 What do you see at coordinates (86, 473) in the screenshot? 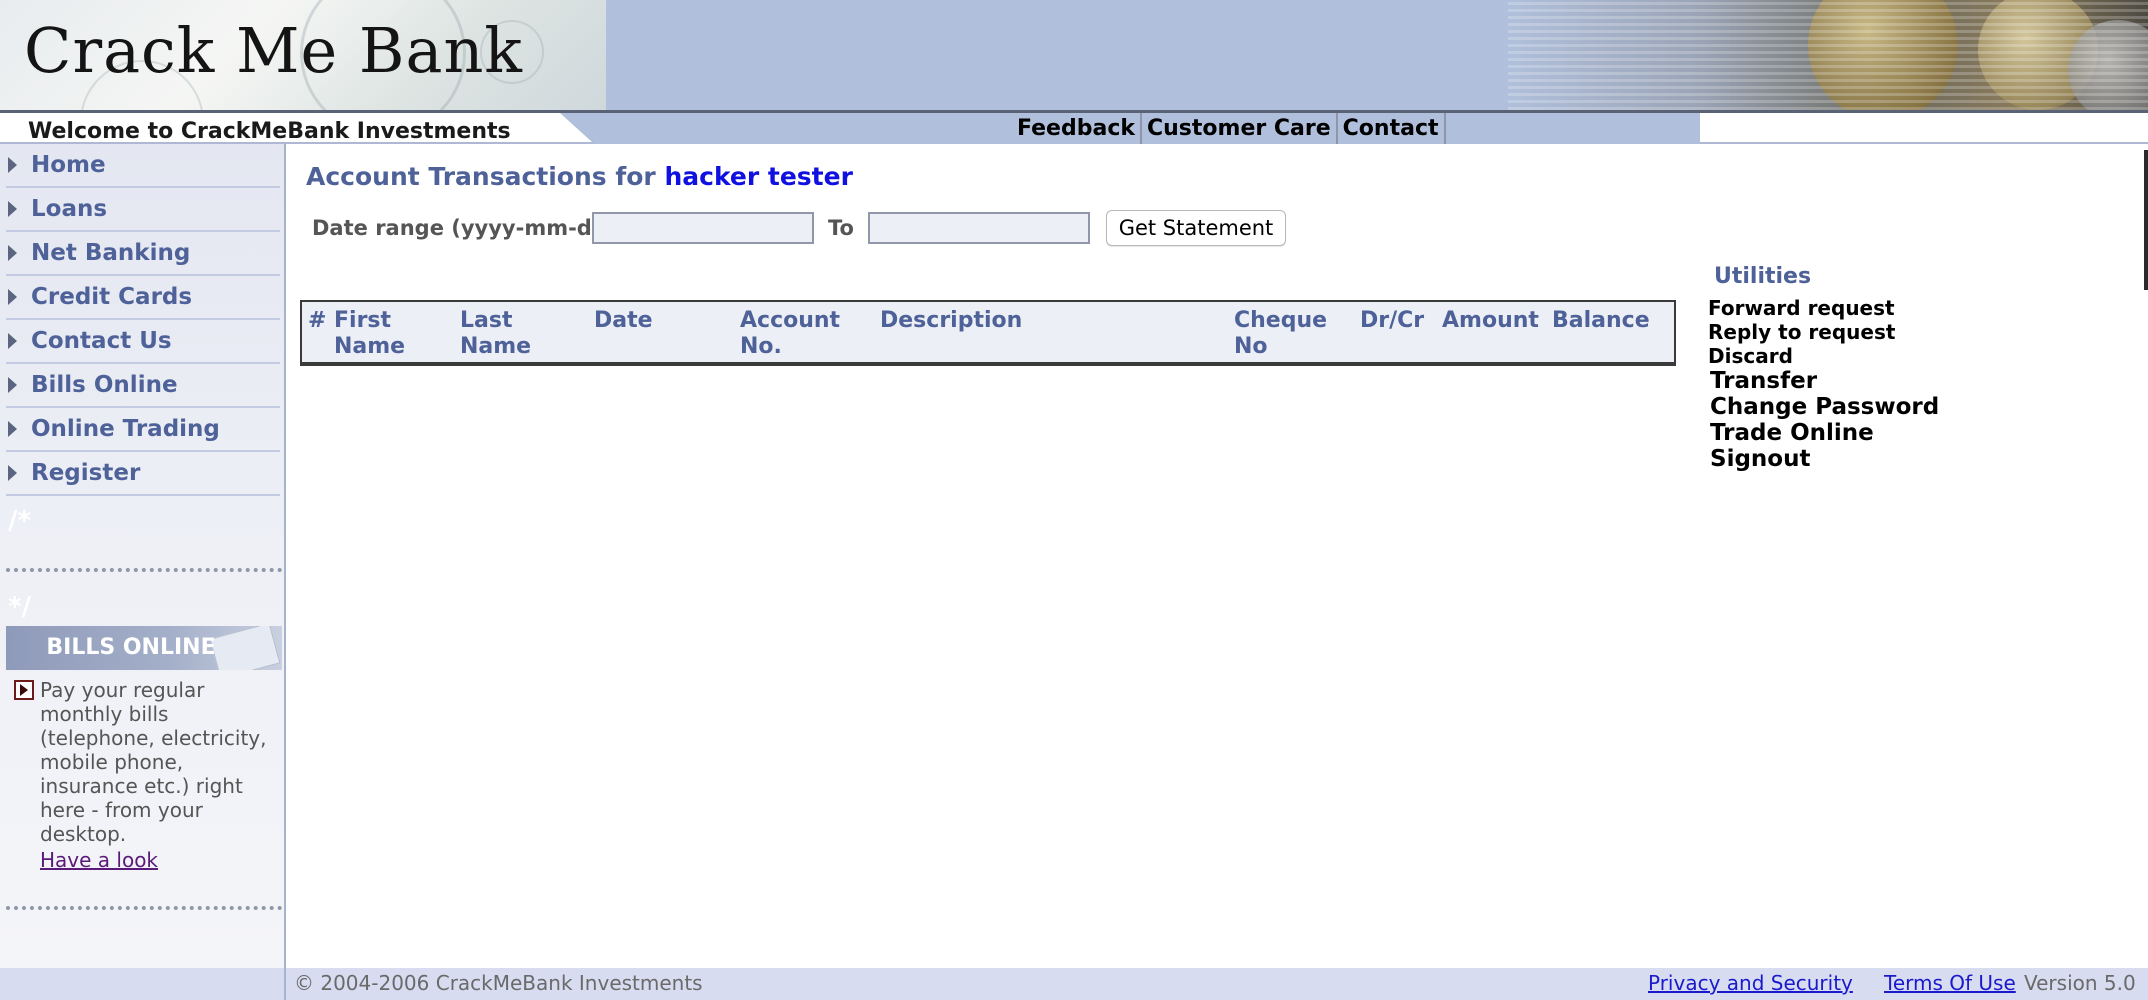
I see `sidebar-item-label: Register` at bounding box center [86, 473].